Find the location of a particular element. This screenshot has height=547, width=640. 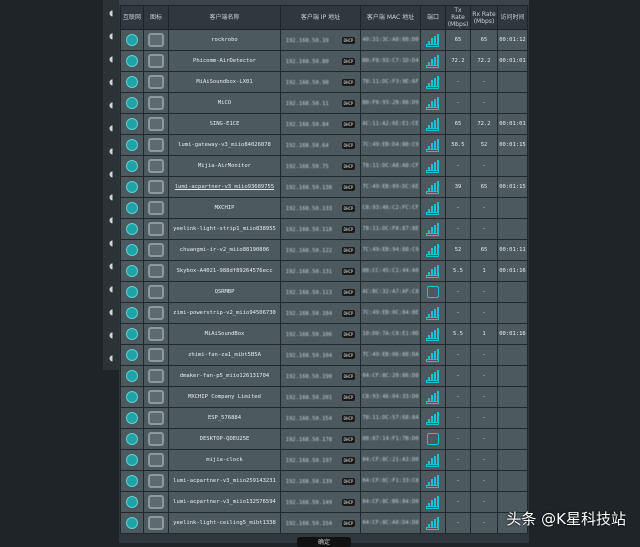

column-header: Tx Rate (Mbps) is located at coordinates (458, 17).